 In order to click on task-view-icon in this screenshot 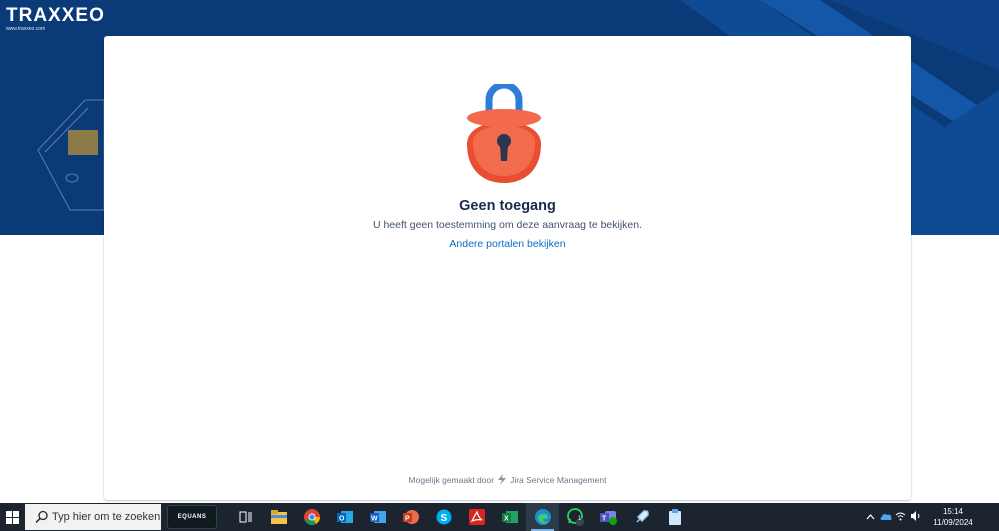, I will do `click(245, 517)`.